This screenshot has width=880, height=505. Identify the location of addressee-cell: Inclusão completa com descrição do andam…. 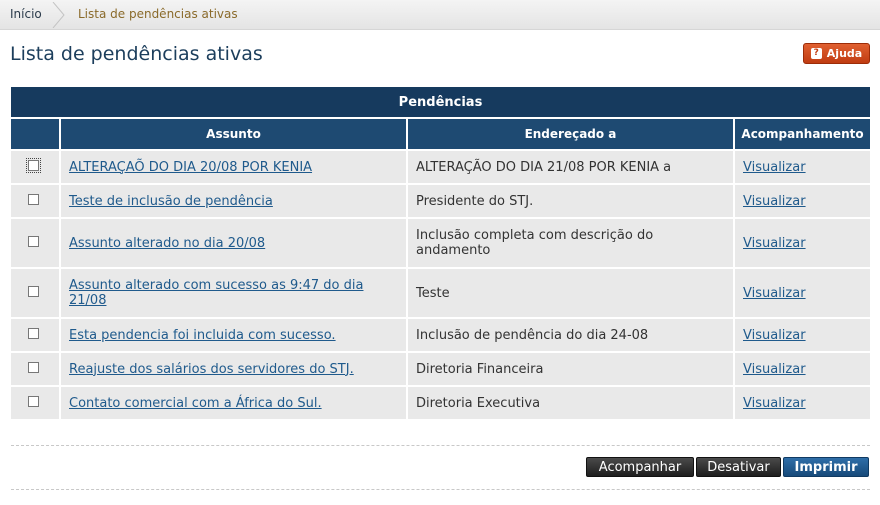
(571, 244).